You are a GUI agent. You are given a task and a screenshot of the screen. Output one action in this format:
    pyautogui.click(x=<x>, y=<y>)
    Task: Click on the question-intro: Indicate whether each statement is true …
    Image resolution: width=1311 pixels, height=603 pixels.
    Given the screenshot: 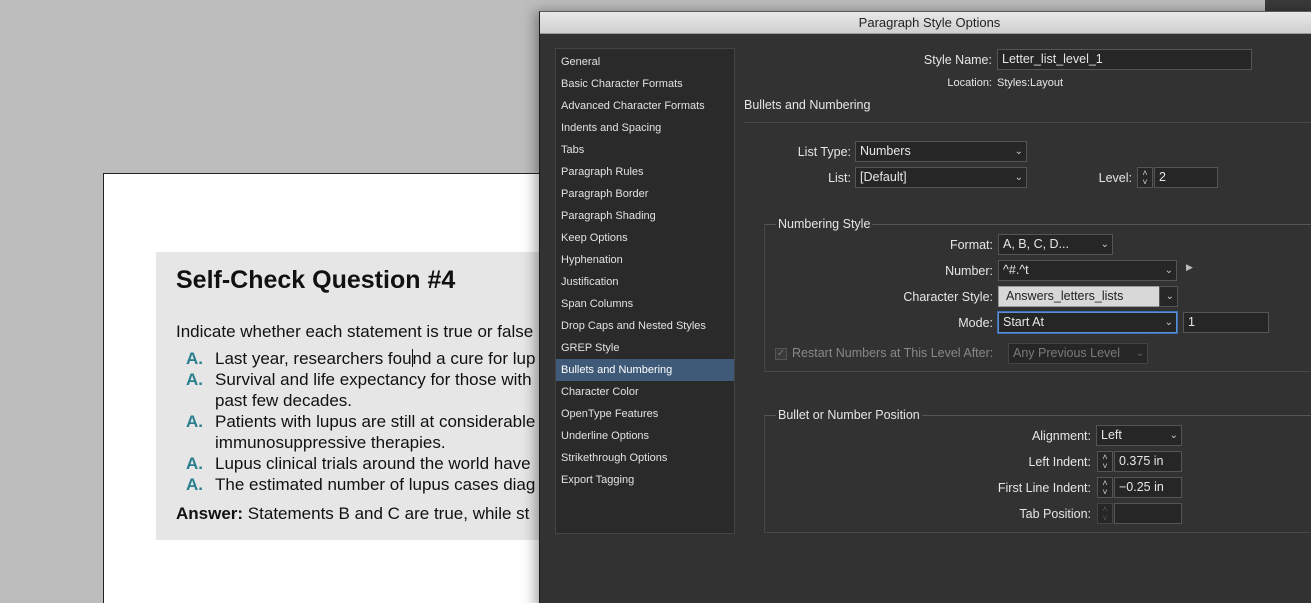 What is the action you would take?
    pyautogui.click(x=355, y=331)
    